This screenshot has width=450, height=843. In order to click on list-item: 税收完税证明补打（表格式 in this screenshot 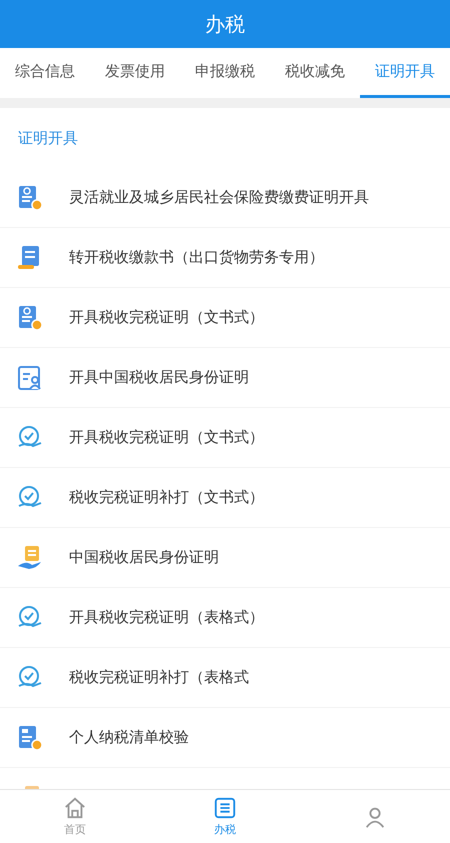, I will do `click(225, 678)`.